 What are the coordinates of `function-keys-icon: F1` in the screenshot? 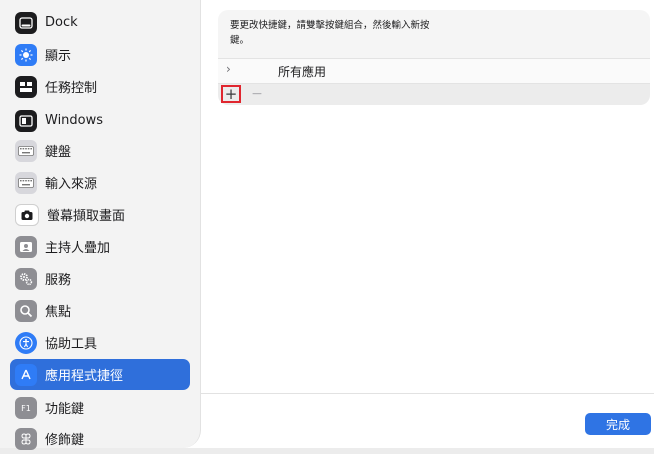 It's located at (26, 407).